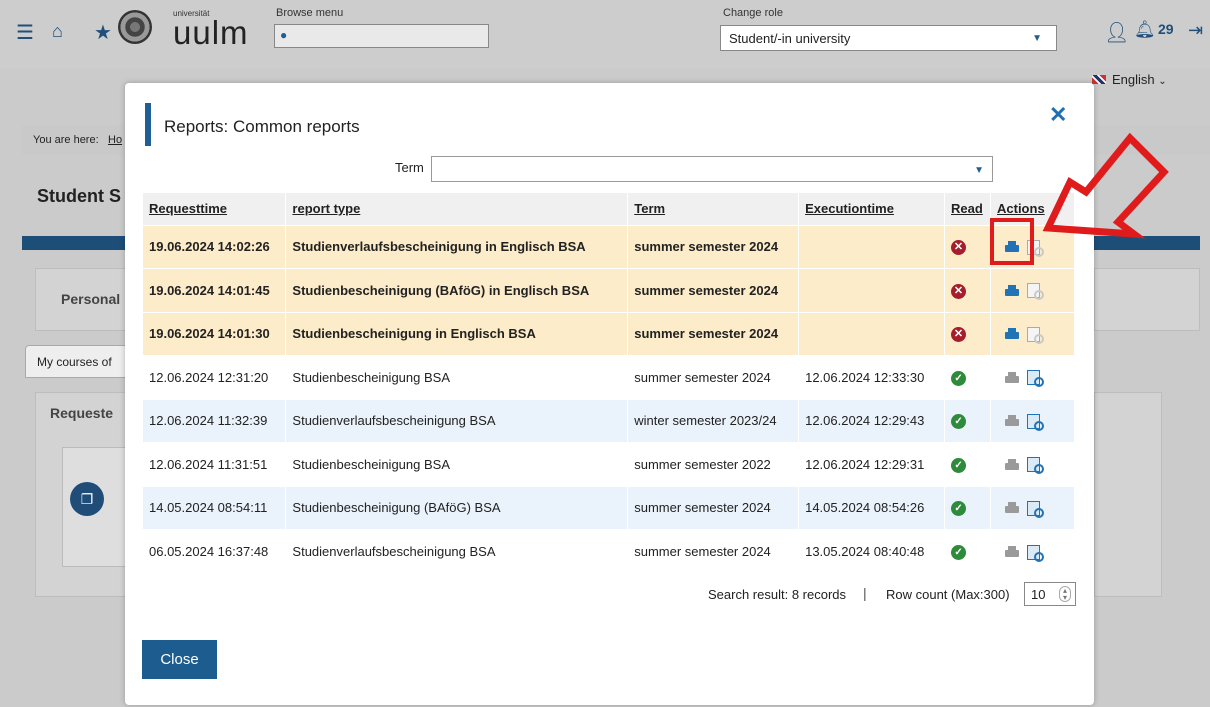 The width and height of the screenshot is (1210, 707). What do you see at coordinates (872, 209) in the screenshot?
I see `col-executiontime: Executiontime` at bounding box center [872, 209].